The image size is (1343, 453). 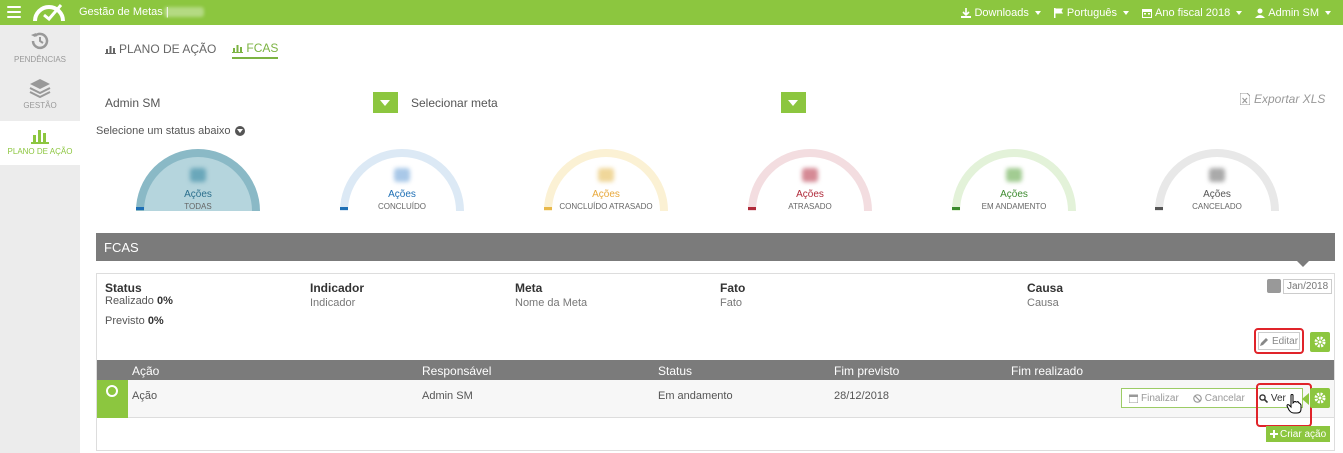 What do you see at coordinates (40, 239) in the screenshot?
I see `sidebar: PENDÊNCIAS GESTÃO PLANO DE AÇÃO` at bounding box center [40, 239].